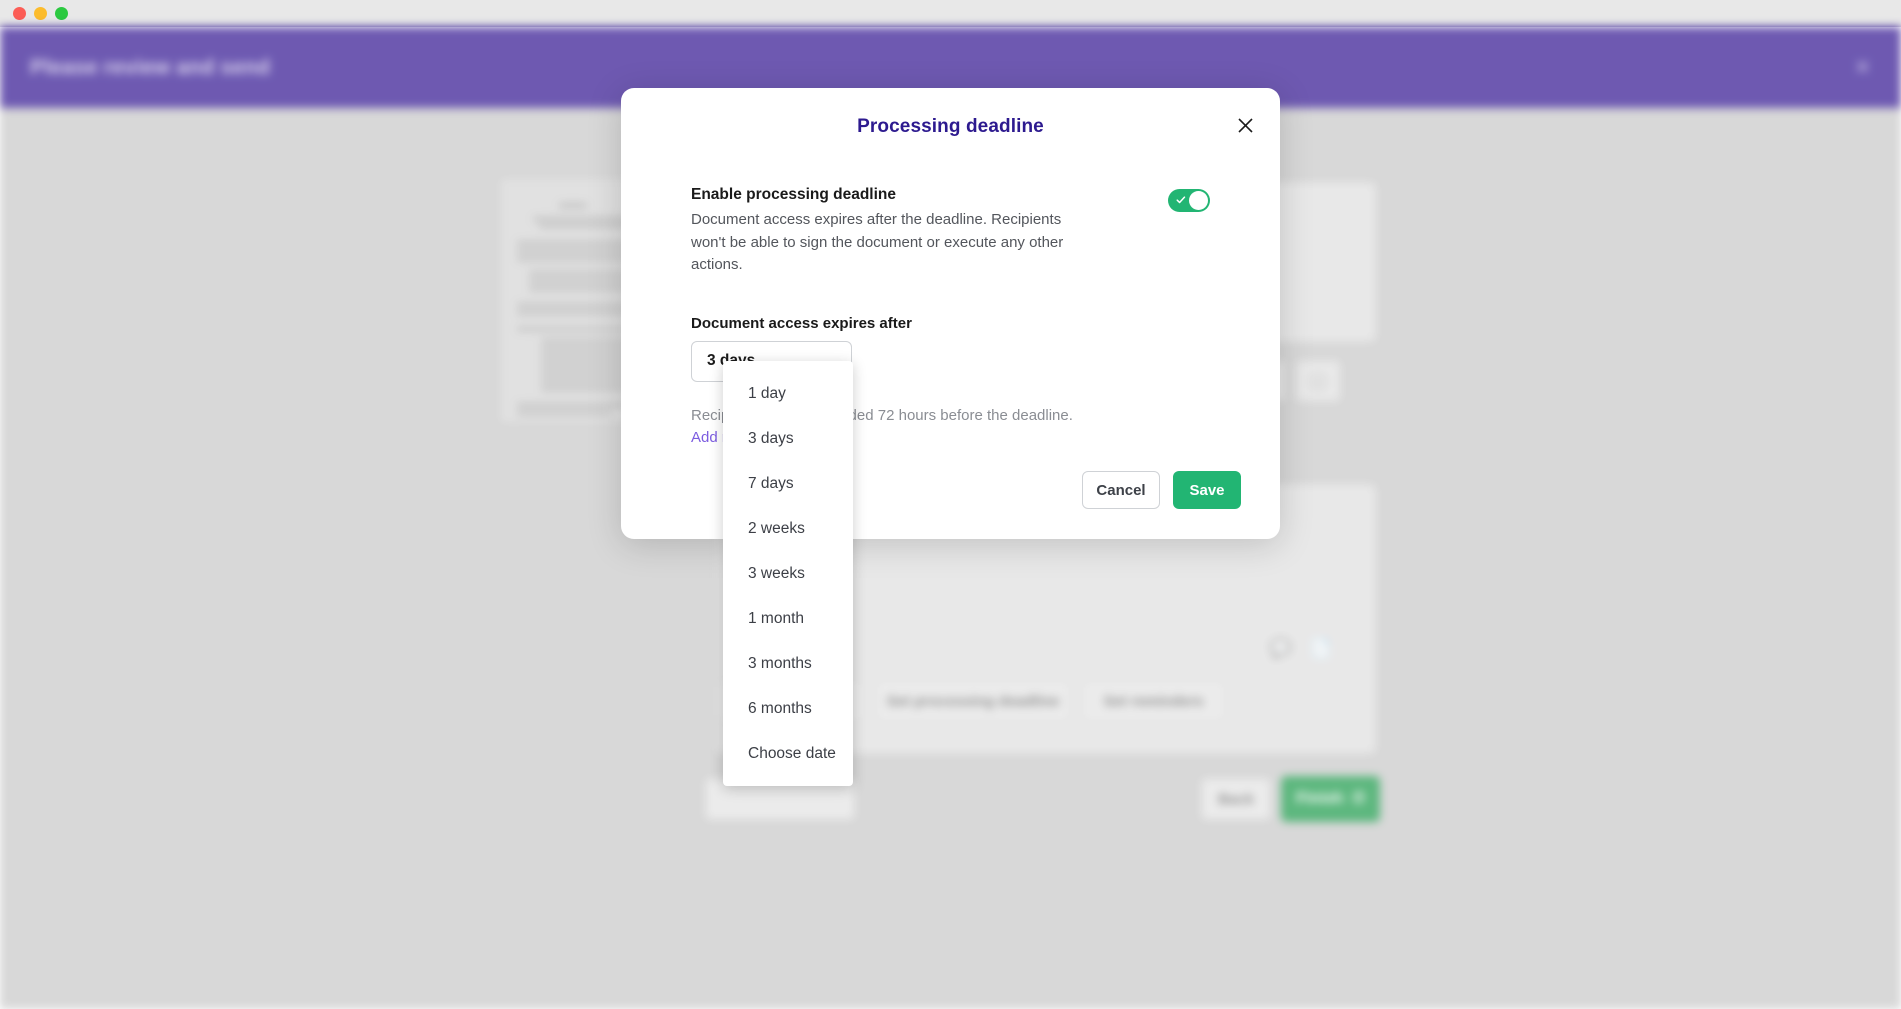 The height and width of the screenshot is (1009, 1901). I want to click on dropdown-item: 3 weeks, so click(788, 573).